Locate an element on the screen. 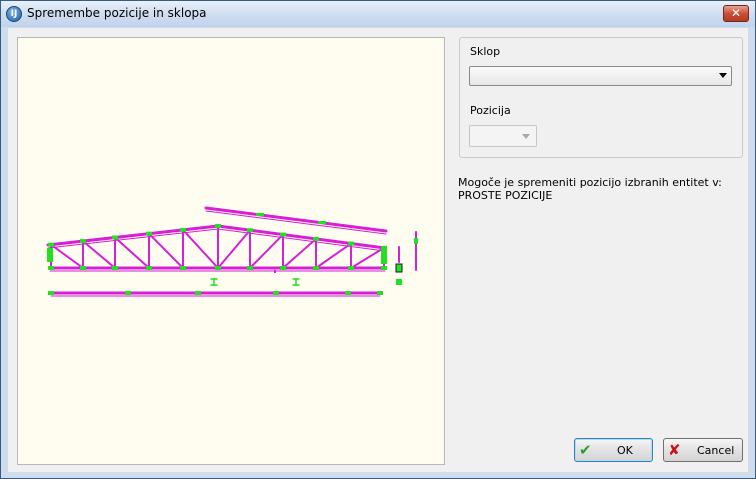 This screenshot has height=479, width=756. truss-drawing is located at coordinates (232, 251).